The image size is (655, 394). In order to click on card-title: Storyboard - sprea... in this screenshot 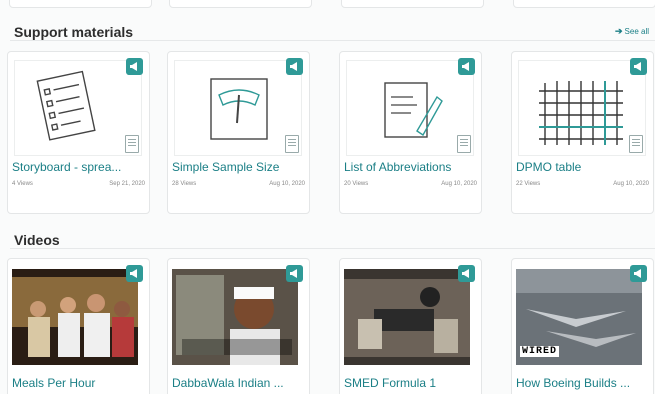, I will do `click(77, 167)`.